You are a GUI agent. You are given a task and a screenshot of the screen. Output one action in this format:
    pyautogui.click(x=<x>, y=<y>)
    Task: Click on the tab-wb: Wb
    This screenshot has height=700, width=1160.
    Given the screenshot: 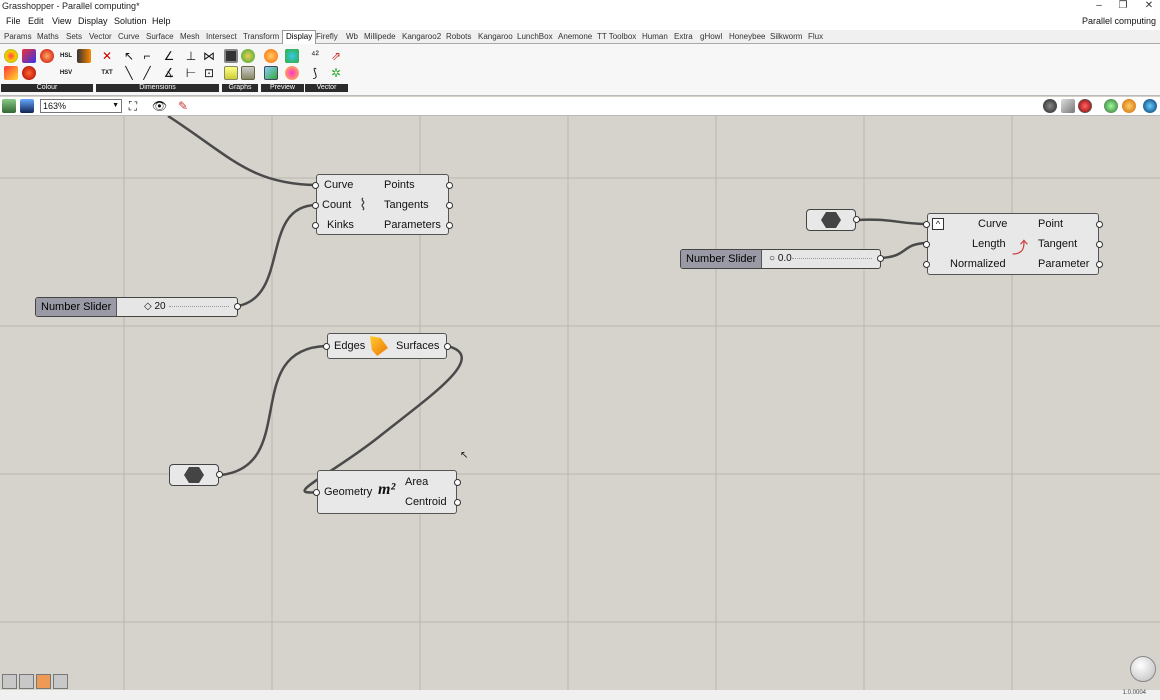 What is the action you would take?
    pyautogui.click(x=352, y=36)
    